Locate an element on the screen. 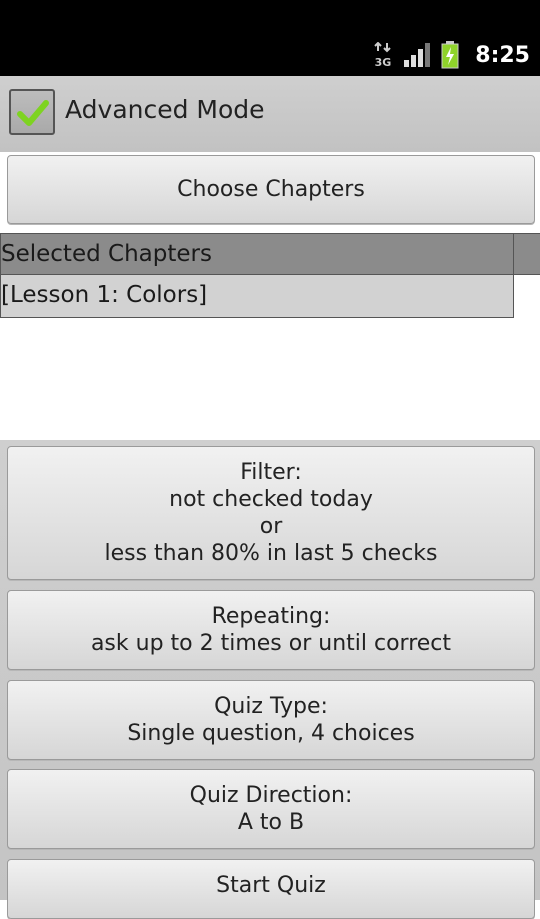 This screenshot has width=540, height=919. choose-chapters-label: Choose Chapters is located at coordinates (271, 189).